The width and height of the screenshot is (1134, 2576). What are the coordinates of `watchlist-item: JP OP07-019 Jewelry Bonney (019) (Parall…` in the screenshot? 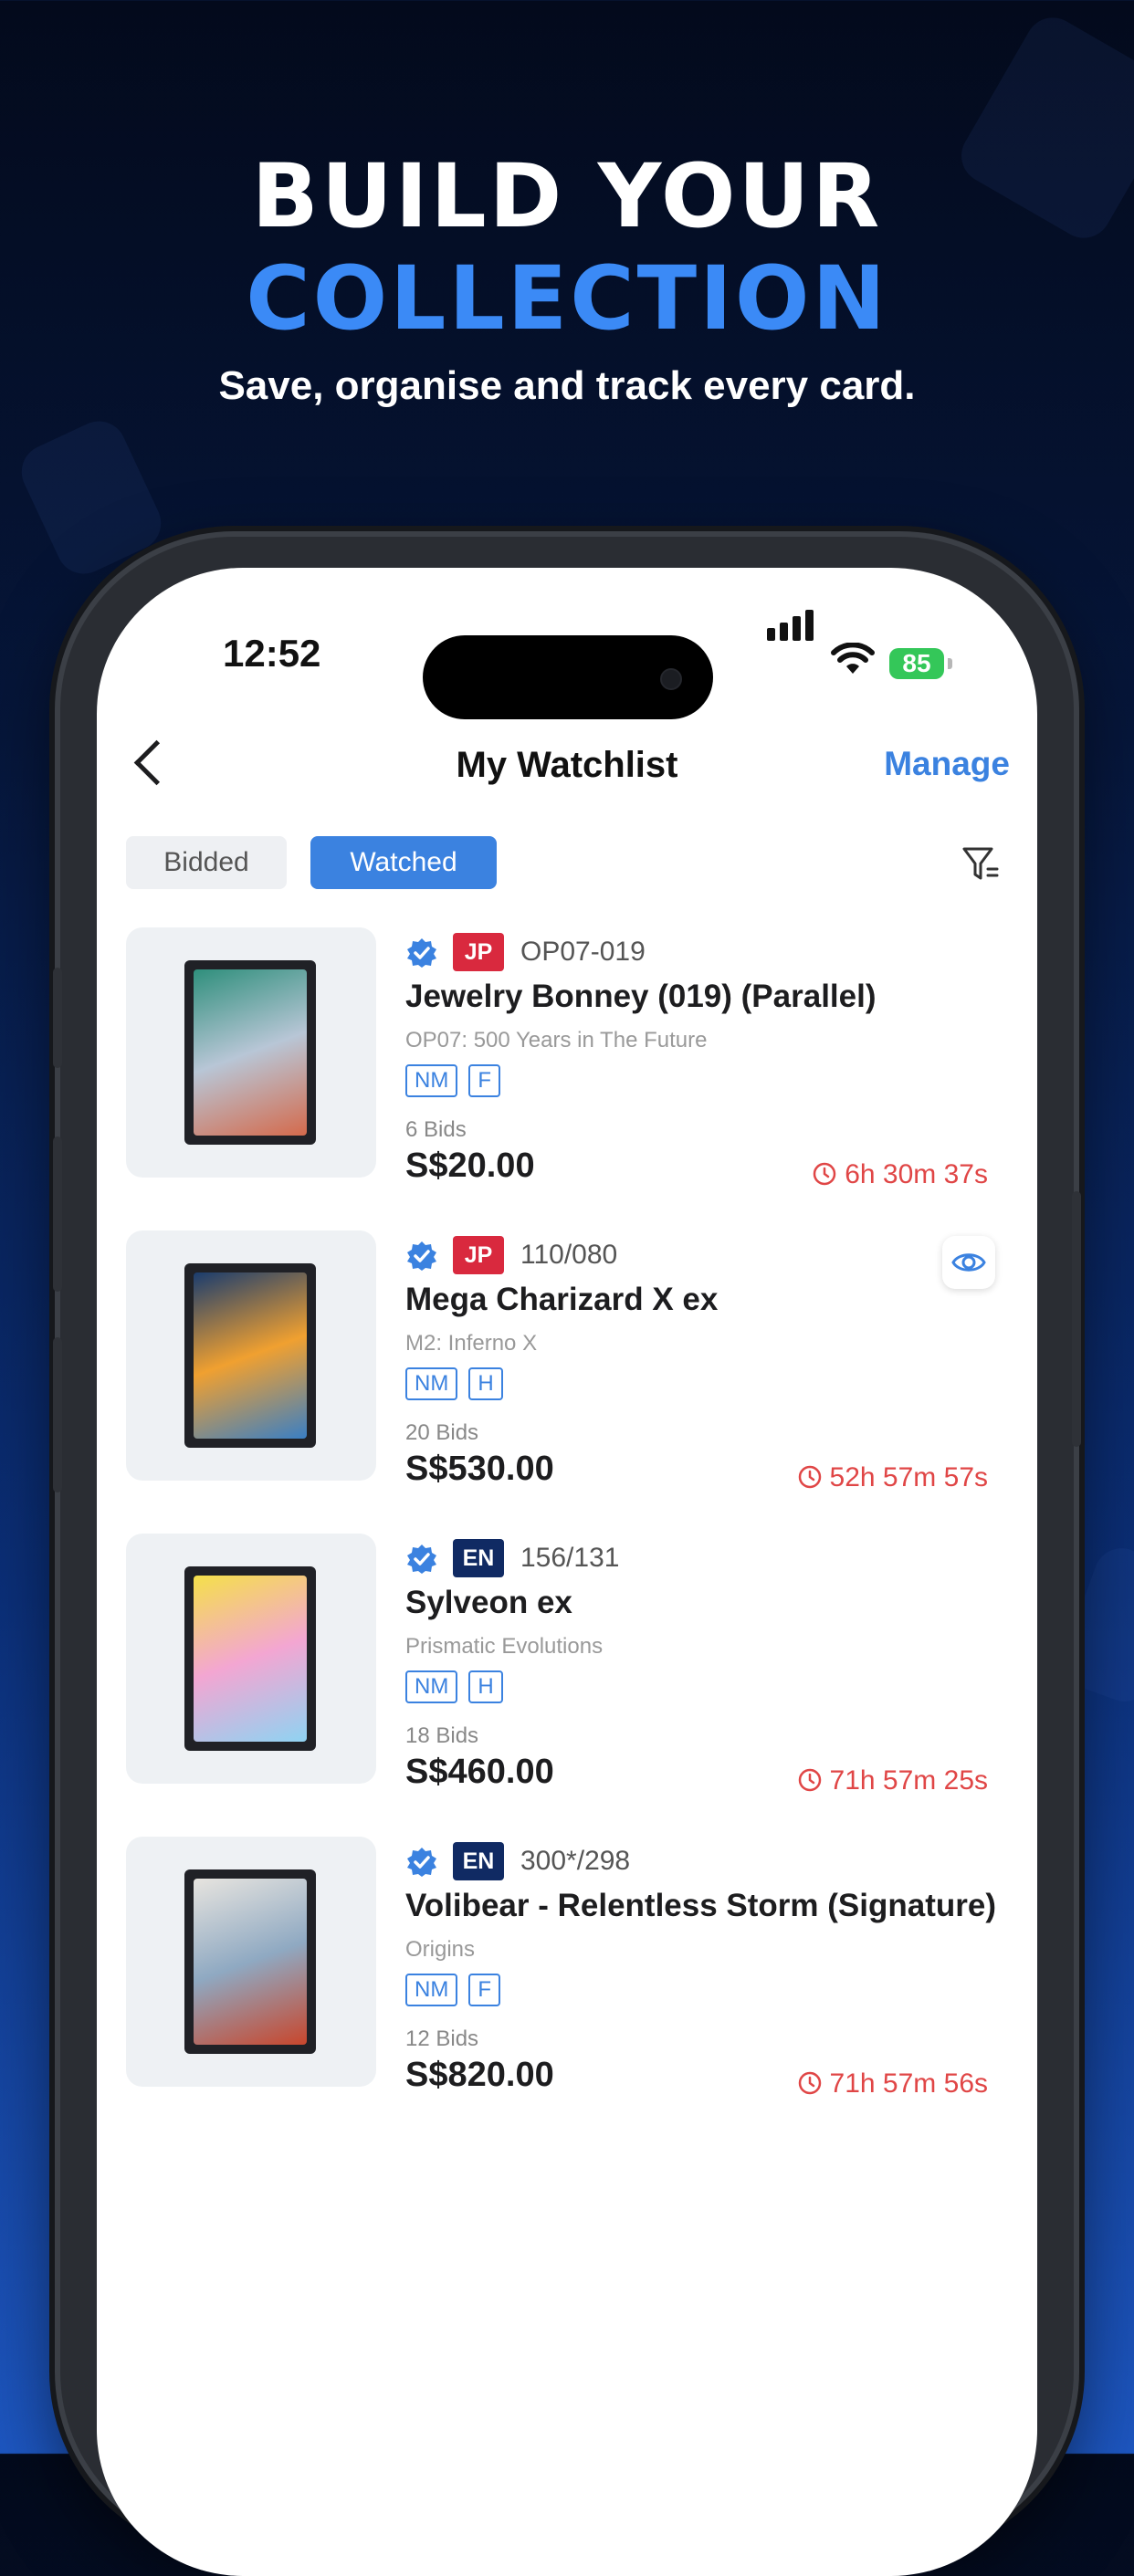 It's located at (564, 1064).